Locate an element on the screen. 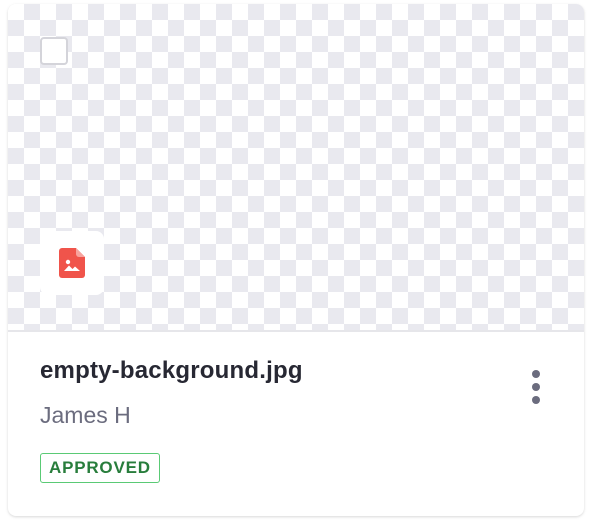 The height and width of the screenshot is (528, 592). status-badge: APPROVED is located at coordinates (100, 468).